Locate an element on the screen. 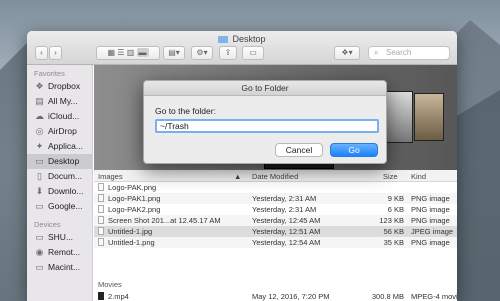  sidebar-item-dropbox: ❖ Dropbox is located at coordinates (59, 86).